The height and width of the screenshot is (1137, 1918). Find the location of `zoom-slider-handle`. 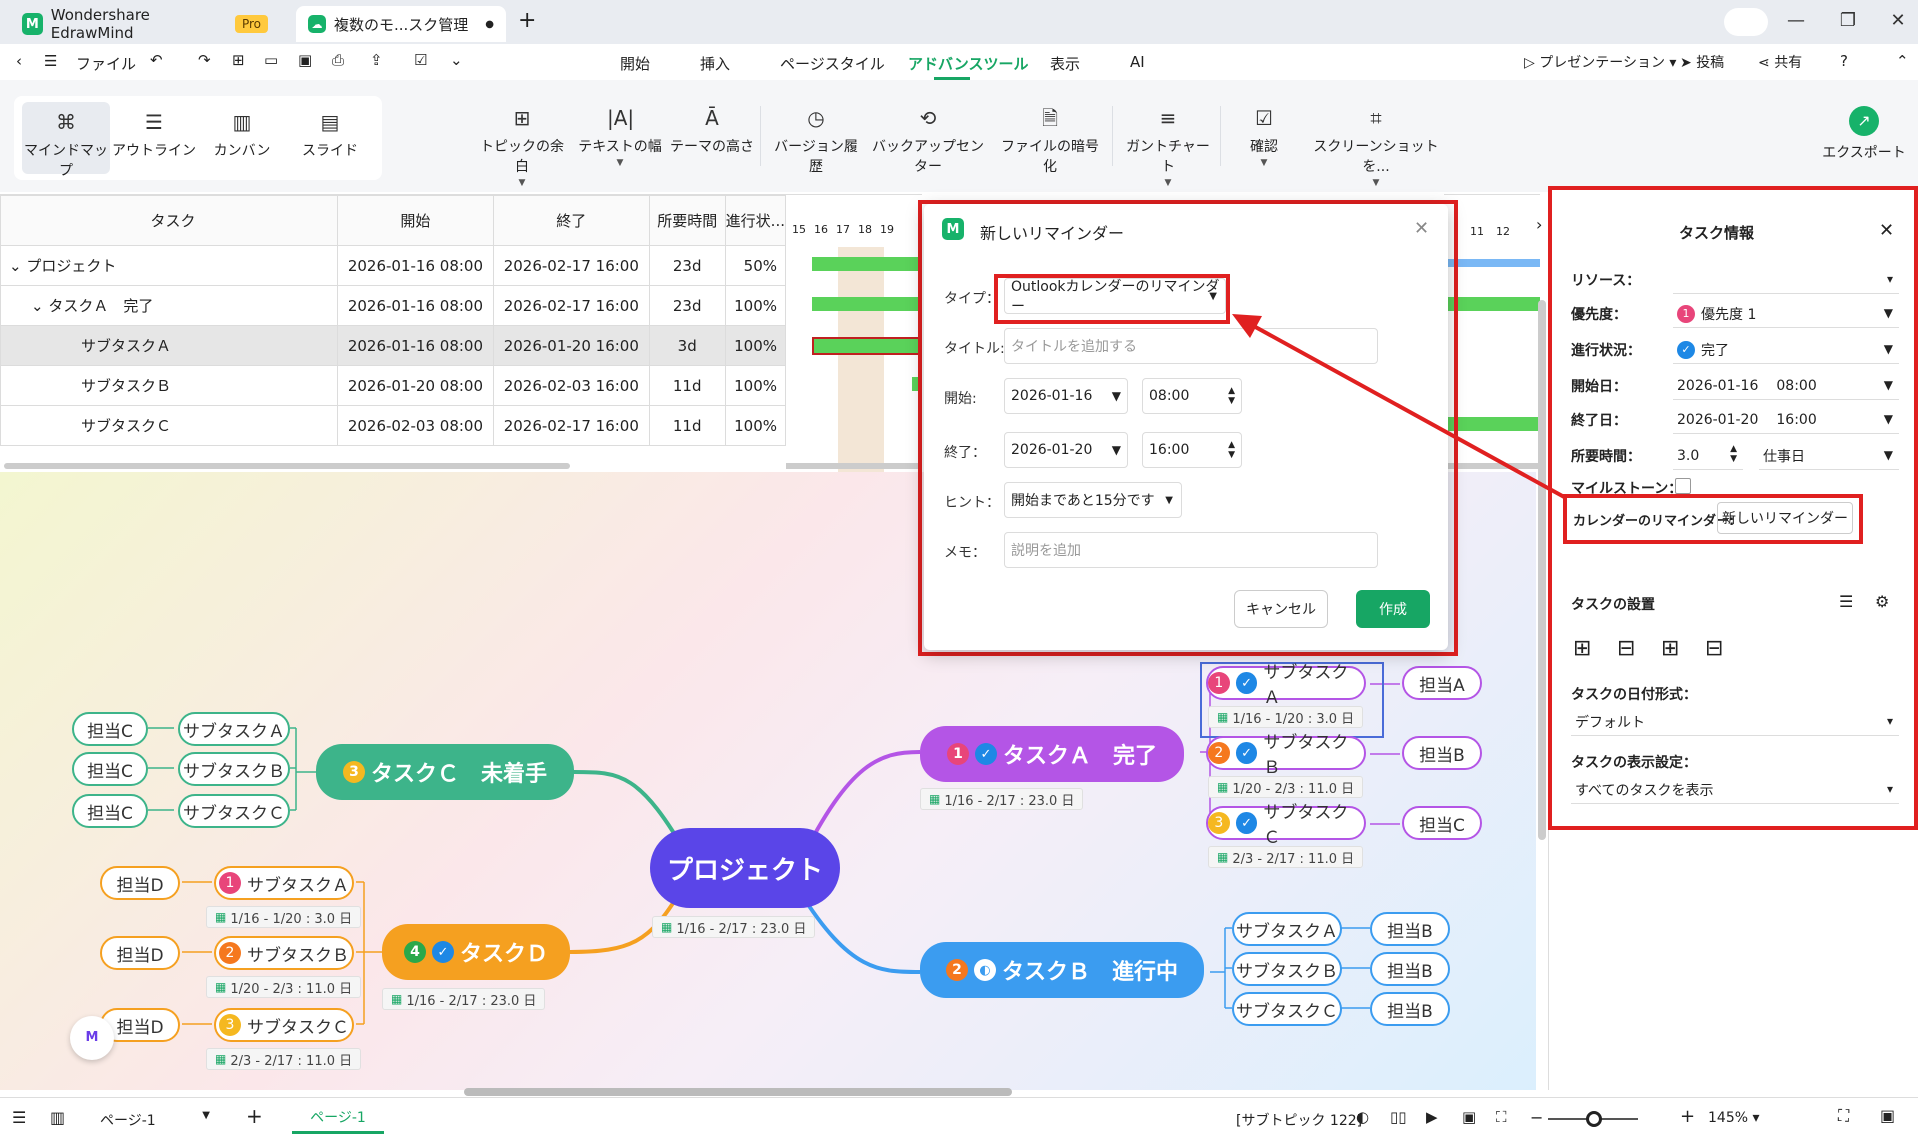

zoom-slider-handle is located at coordinates (1594, 1119).